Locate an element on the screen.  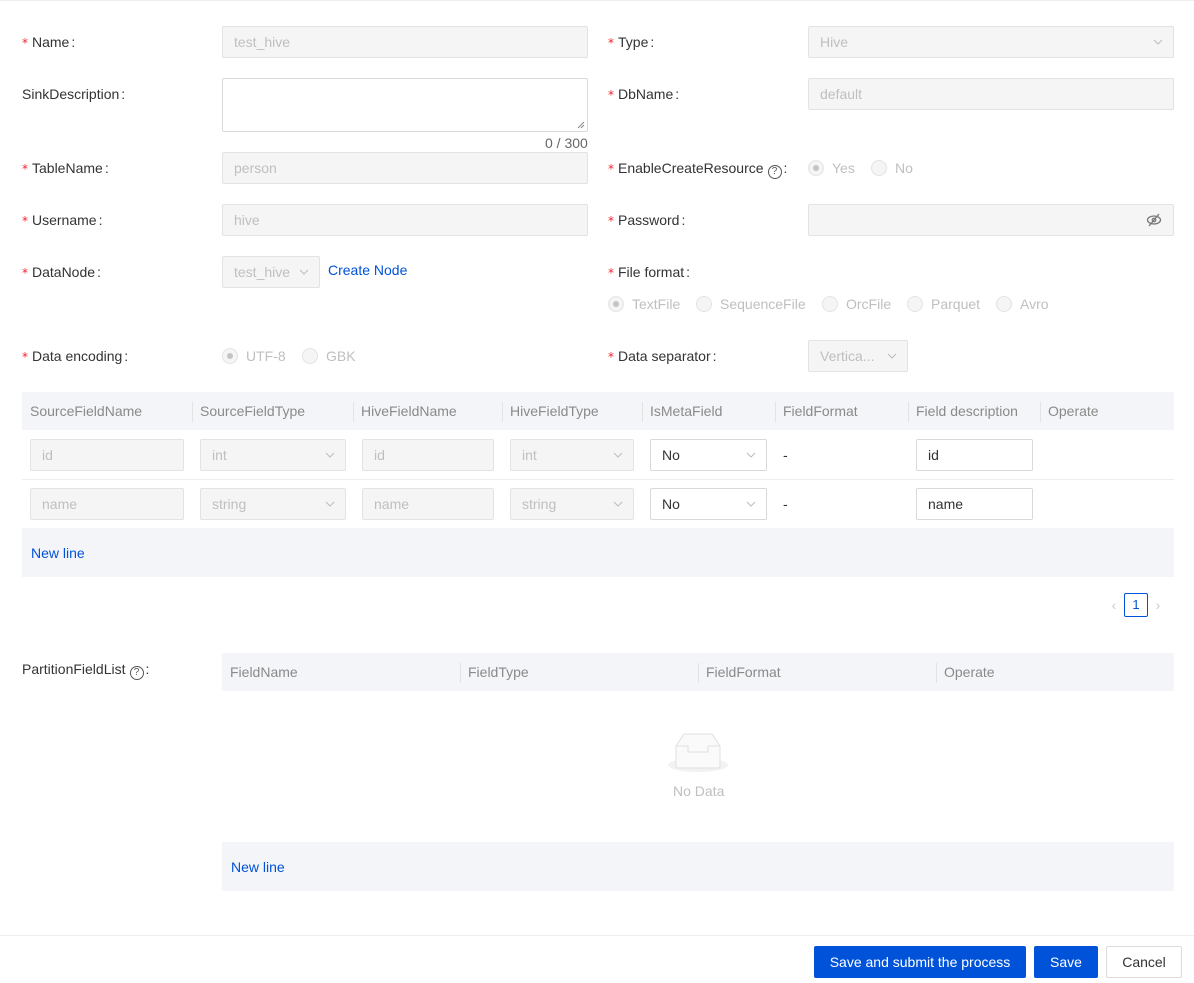
page-number: 1 is located at coordinates (1136, 605).